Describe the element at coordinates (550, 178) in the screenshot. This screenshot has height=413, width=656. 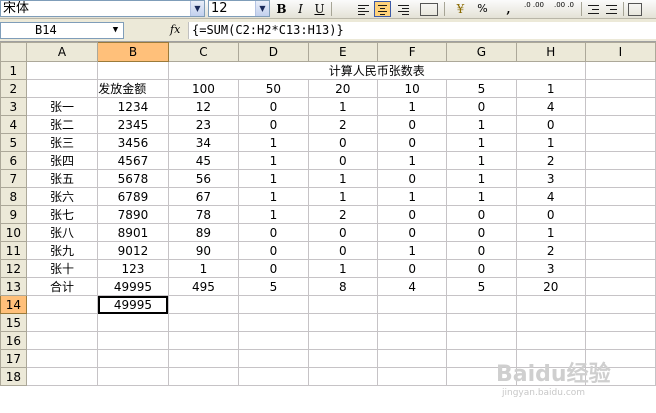
I see `count-cell: 3` at that location.